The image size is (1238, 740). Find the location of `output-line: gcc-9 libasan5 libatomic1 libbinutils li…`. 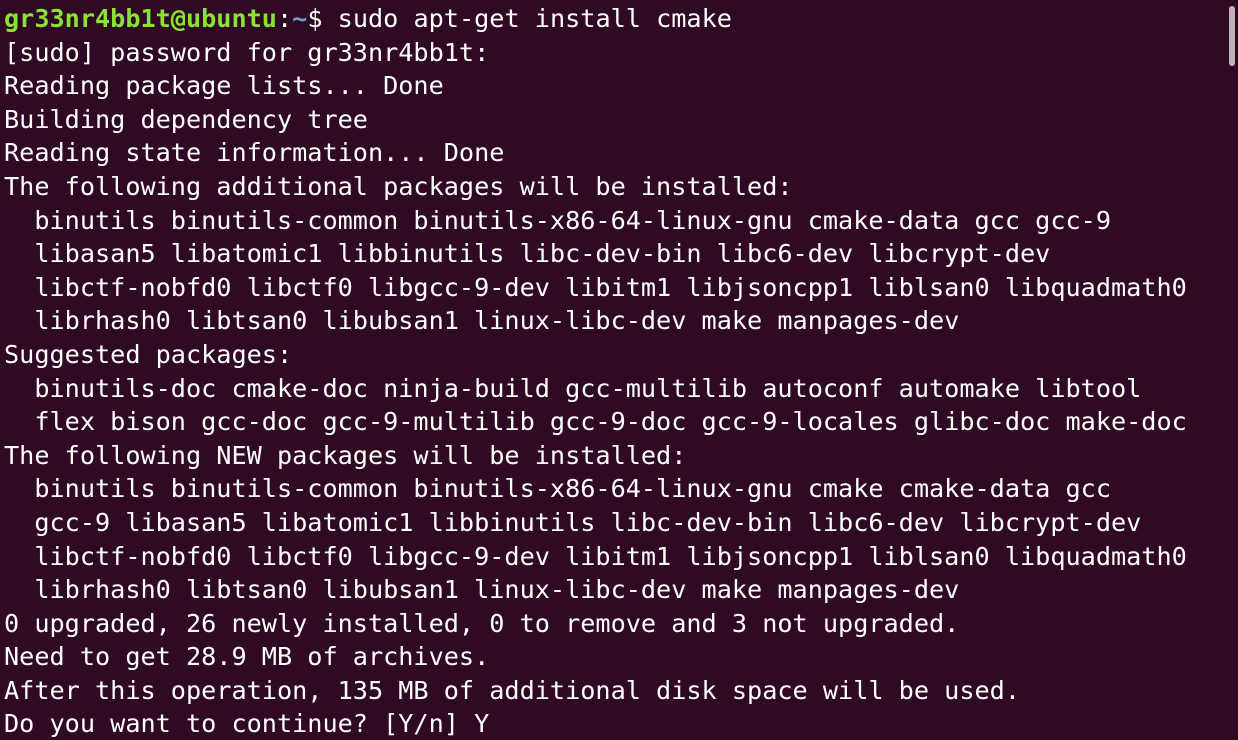

output-line: gcc-9 libasan5 libatomic1 libbinutils li… is located at coordinates (573, 522).